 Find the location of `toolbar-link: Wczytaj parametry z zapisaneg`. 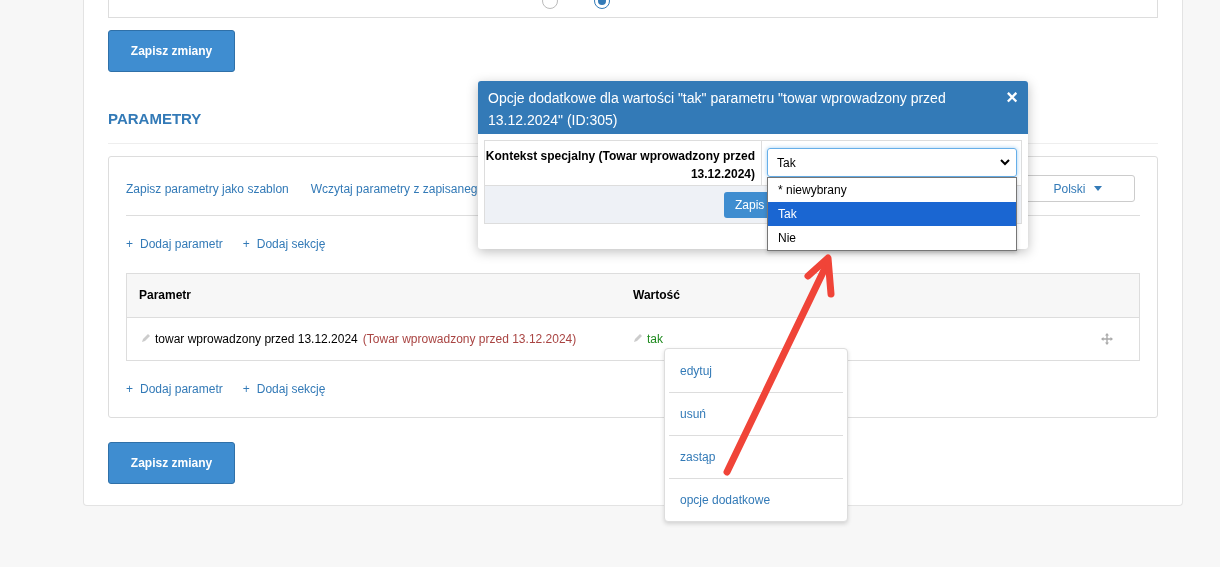

toolbar-link: Wczytaj parametry z zapisaneg is located at coordinates (394, 188).